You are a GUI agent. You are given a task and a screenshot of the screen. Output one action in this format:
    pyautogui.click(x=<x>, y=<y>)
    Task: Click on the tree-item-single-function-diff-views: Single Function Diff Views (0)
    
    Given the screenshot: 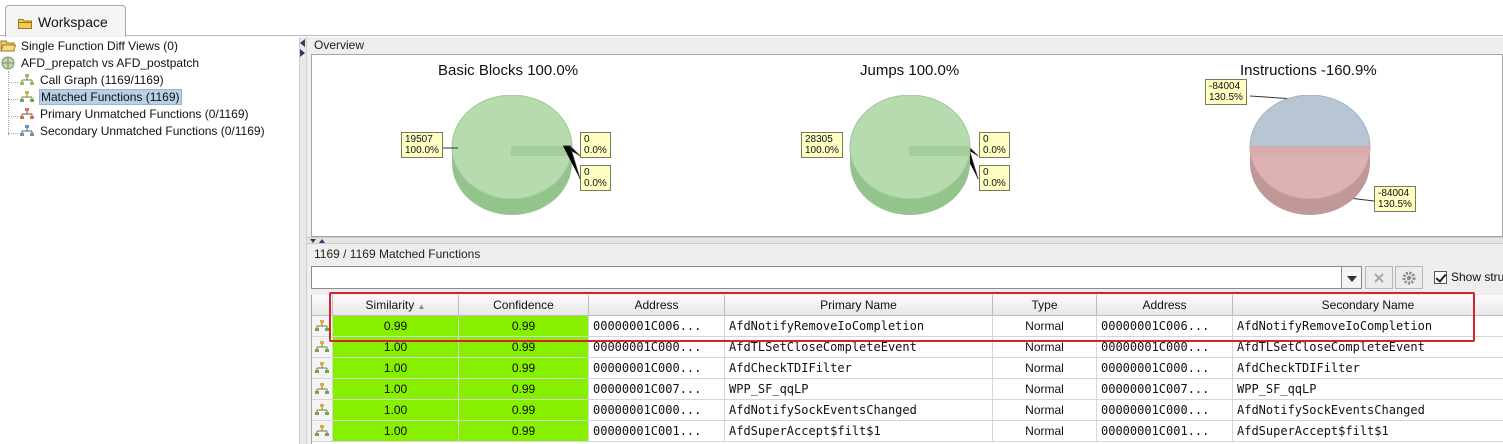 What is the action you would take?
    pyautogui.click(x=89, y=46)
    